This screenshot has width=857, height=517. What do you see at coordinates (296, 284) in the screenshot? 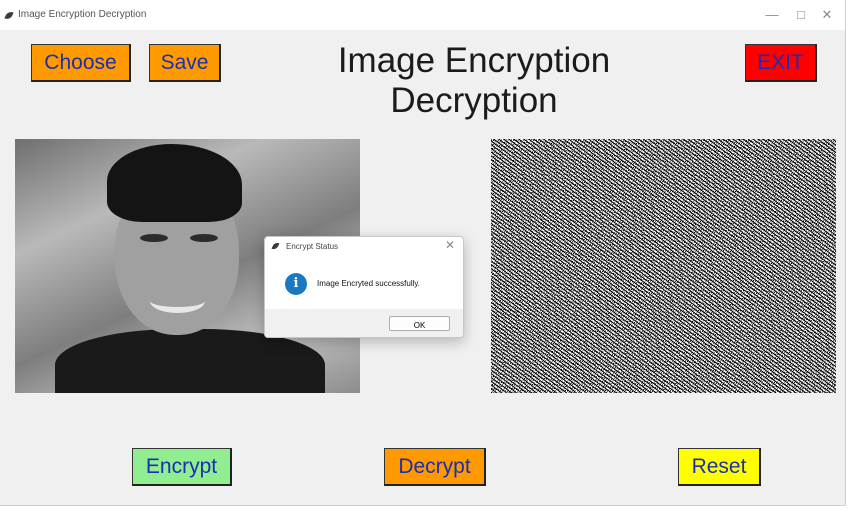
I see `info-icon: i` at bounding box center [296, 284].